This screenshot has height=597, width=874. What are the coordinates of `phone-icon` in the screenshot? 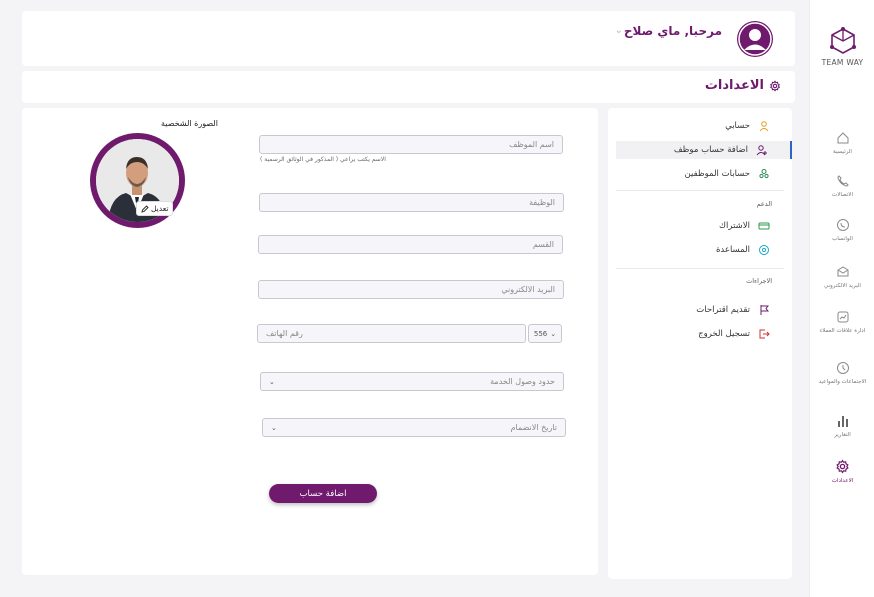 It's located at (842, 181).